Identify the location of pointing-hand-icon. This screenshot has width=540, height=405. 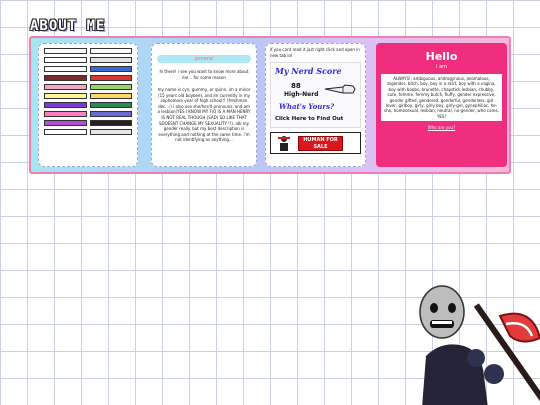
(340, 89).